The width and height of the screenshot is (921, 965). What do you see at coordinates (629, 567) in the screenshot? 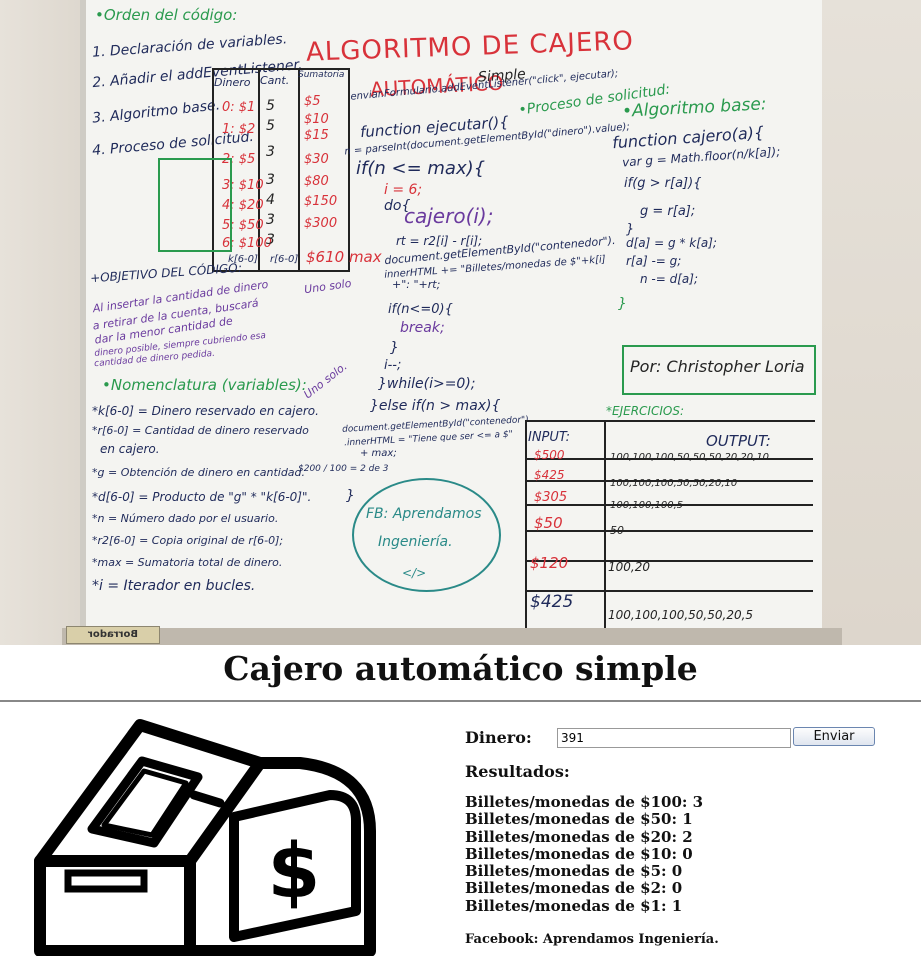
I see `exercise-output: 100,20` at bounding box center [629, 567].